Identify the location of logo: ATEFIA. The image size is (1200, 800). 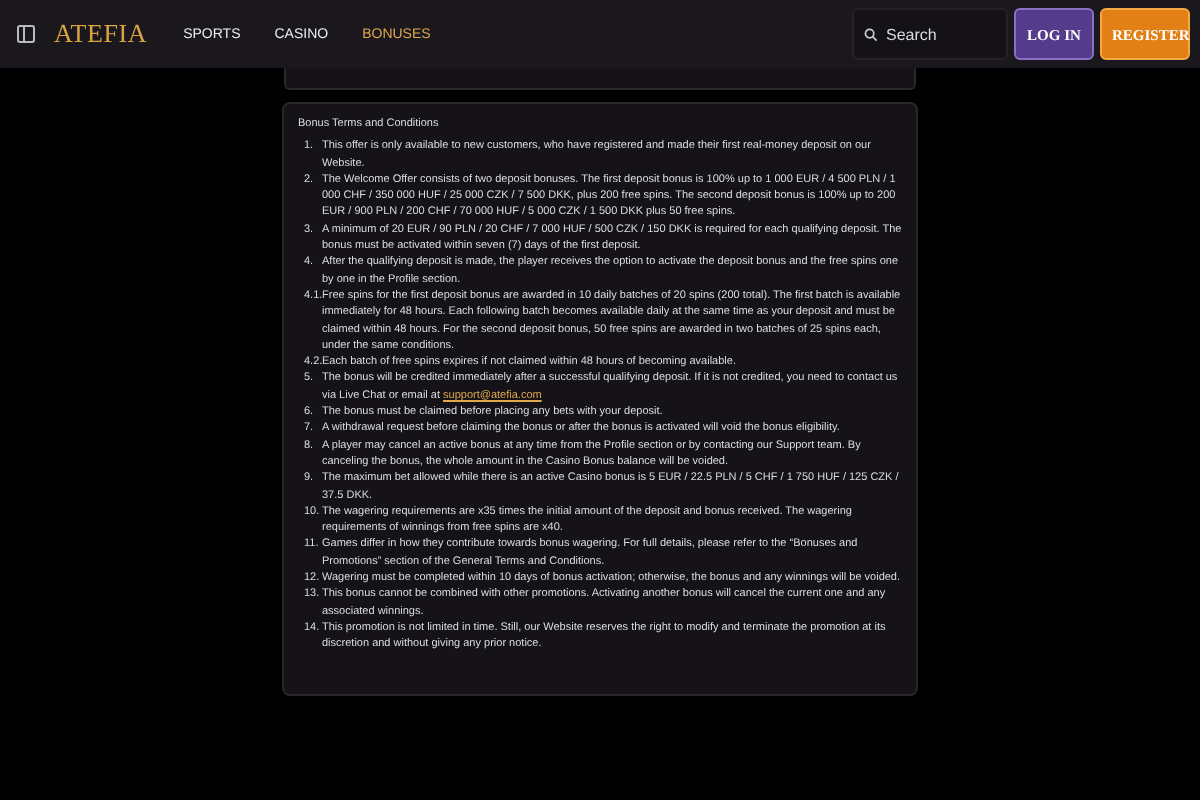
(101, 34).